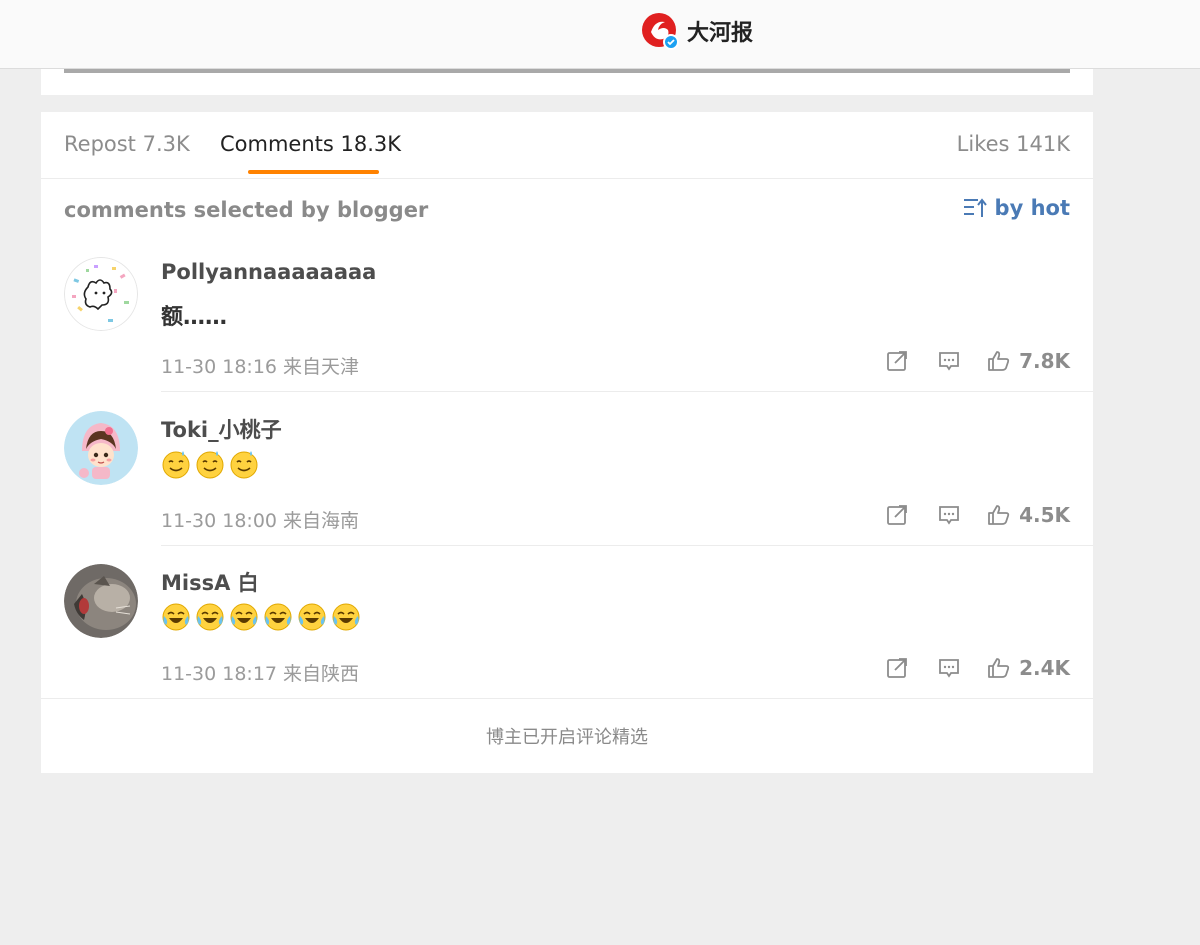 The width and height of the screenshot is (1200, 945). Describe the element at coordinates (127, 144) in the screenshot. I see `tab-repost: Repost 7.3K` at that location.